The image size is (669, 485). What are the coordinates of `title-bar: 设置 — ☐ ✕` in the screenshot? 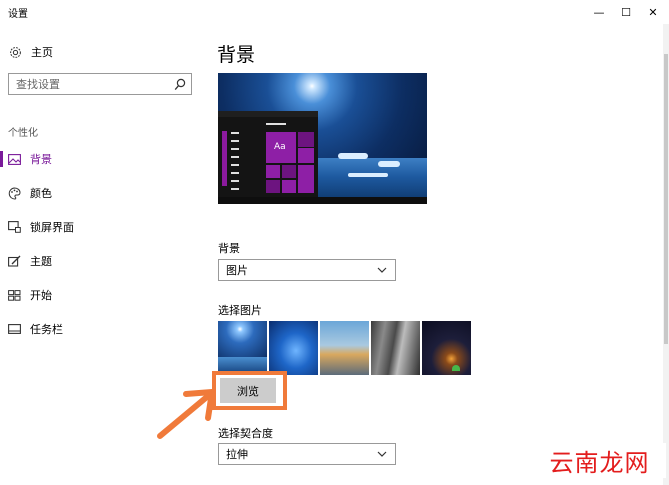 It's located at (334, 12).